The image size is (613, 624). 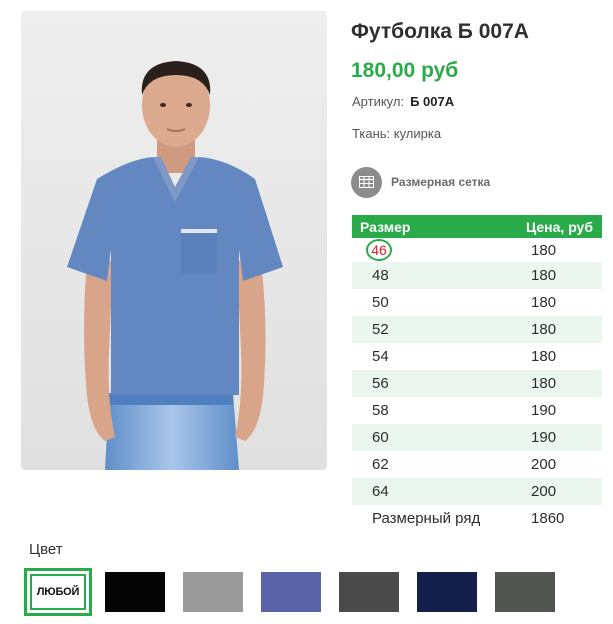 What do you see at coordinates (397, 133) in the screenshot?
I see `product-fabric: Ткань: кулирка` at bounding box center [397, 133].